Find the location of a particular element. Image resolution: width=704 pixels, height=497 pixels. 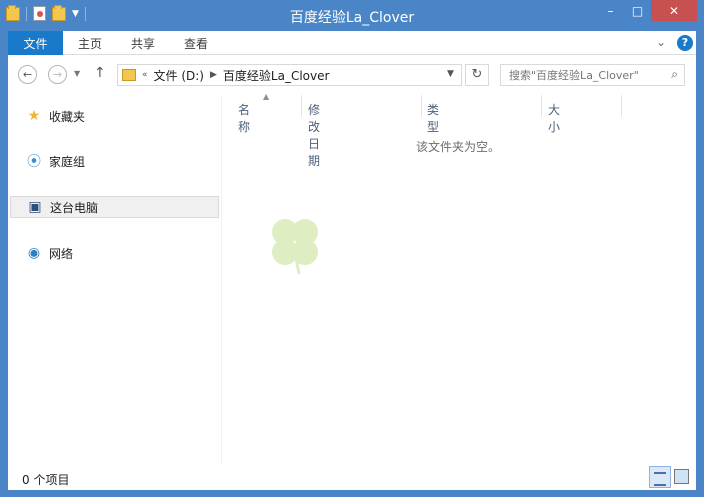

search-box: ⌕ is located at coordinates (592, 75).